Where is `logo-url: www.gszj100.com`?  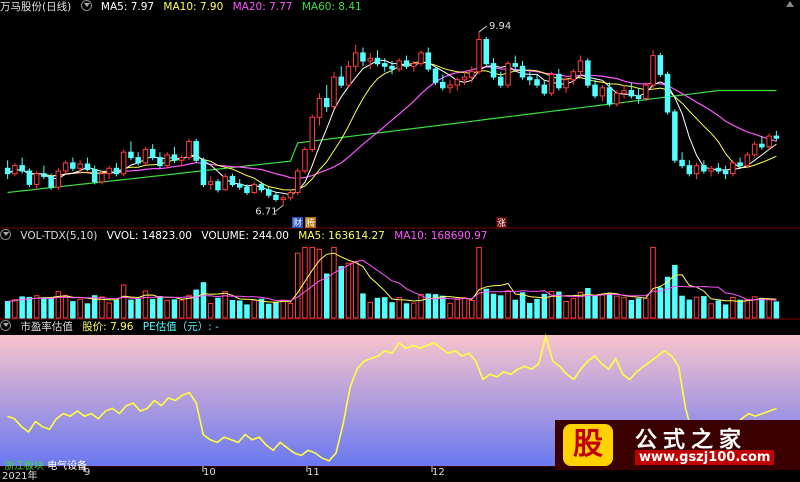 logo-url: www.gszj100.com is located at coordinates (705, 457).